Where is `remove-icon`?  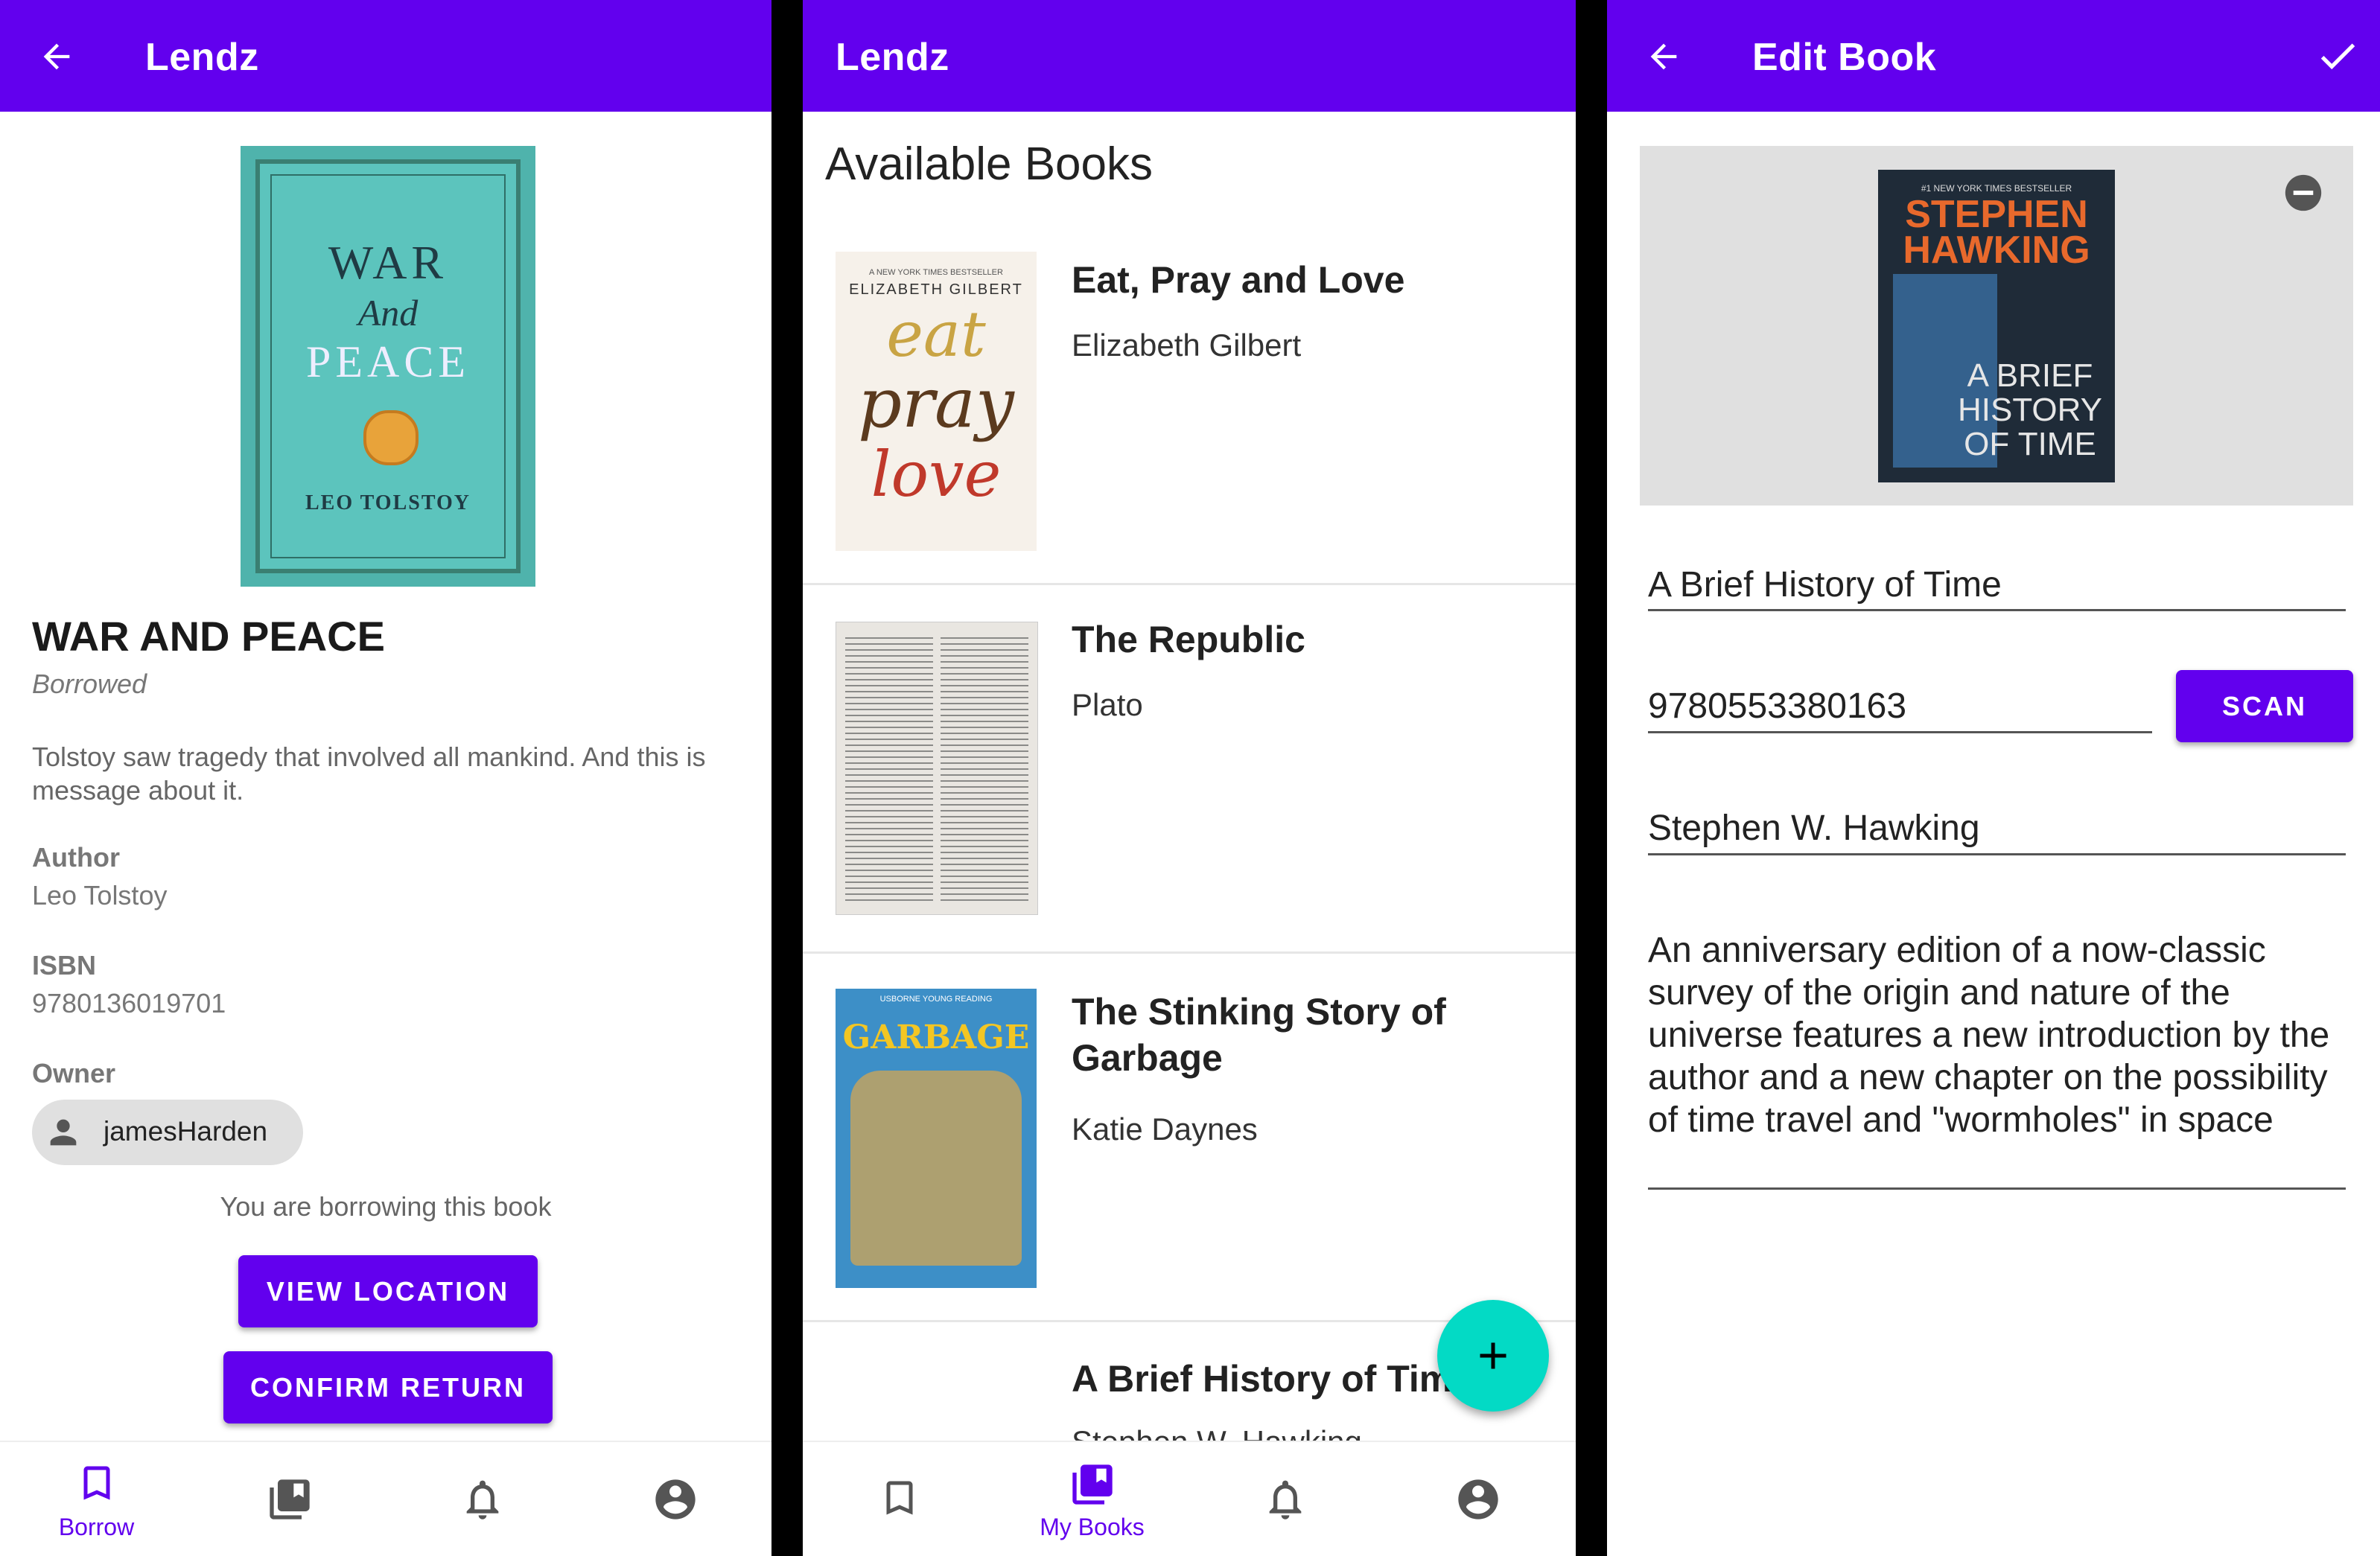
remove-icon is located at coordinates (2303, 193).